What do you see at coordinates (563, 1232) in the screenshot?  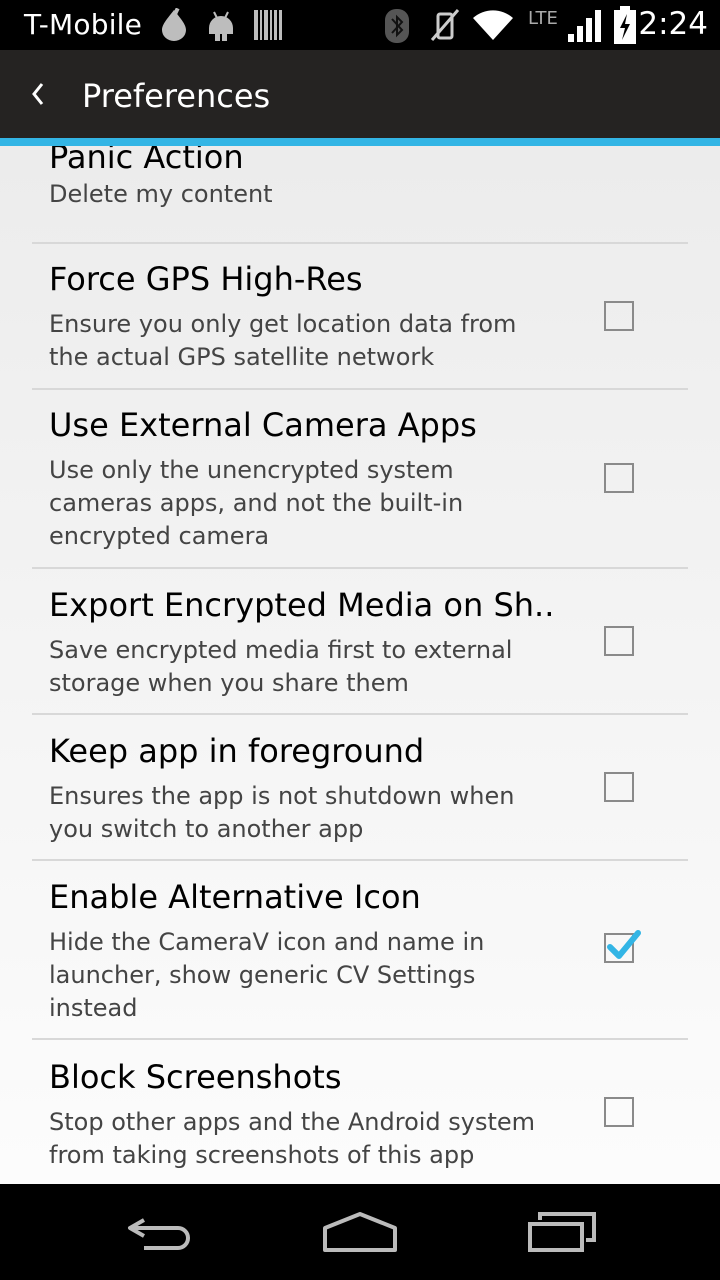 I see `recent-apps-icon` at bounding box center [563, 1232].